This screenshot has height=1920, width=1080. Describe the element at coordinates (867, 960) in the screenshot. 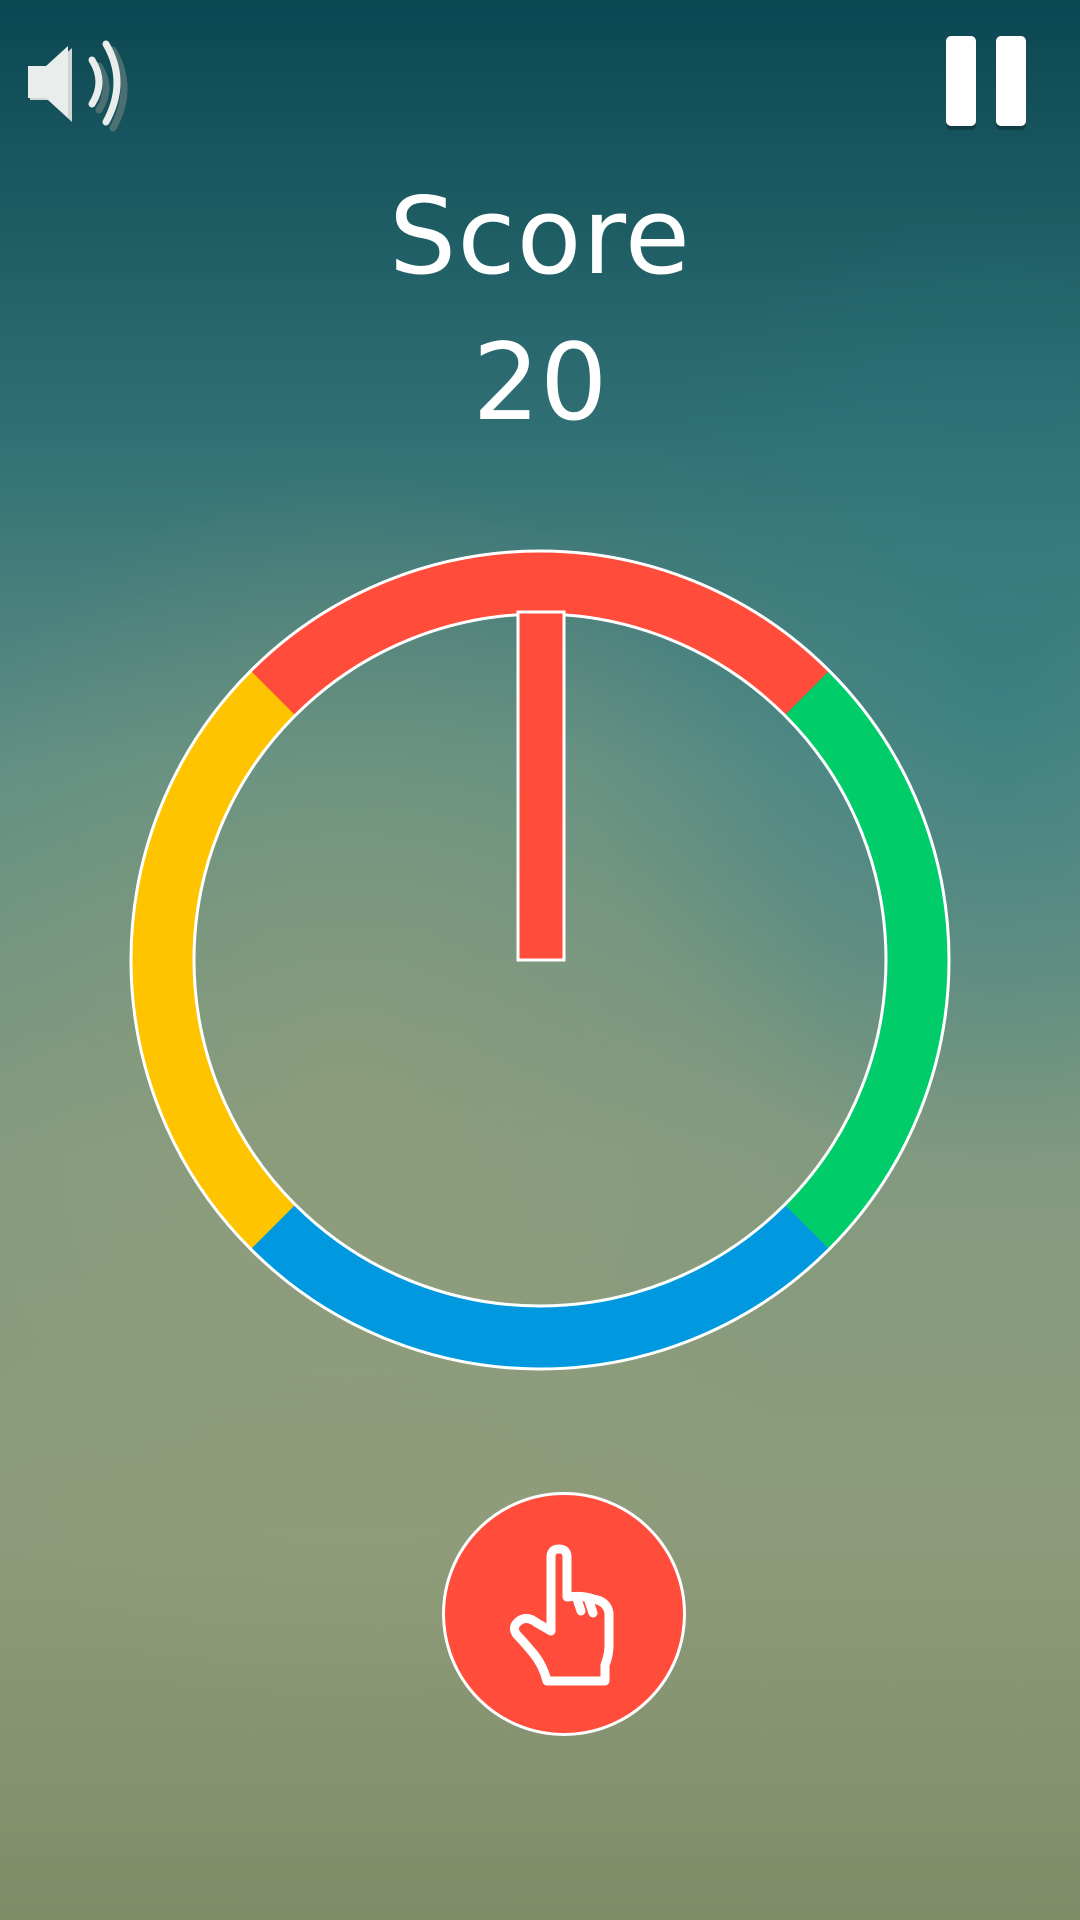

I see `wheel-segment-green` at that location.